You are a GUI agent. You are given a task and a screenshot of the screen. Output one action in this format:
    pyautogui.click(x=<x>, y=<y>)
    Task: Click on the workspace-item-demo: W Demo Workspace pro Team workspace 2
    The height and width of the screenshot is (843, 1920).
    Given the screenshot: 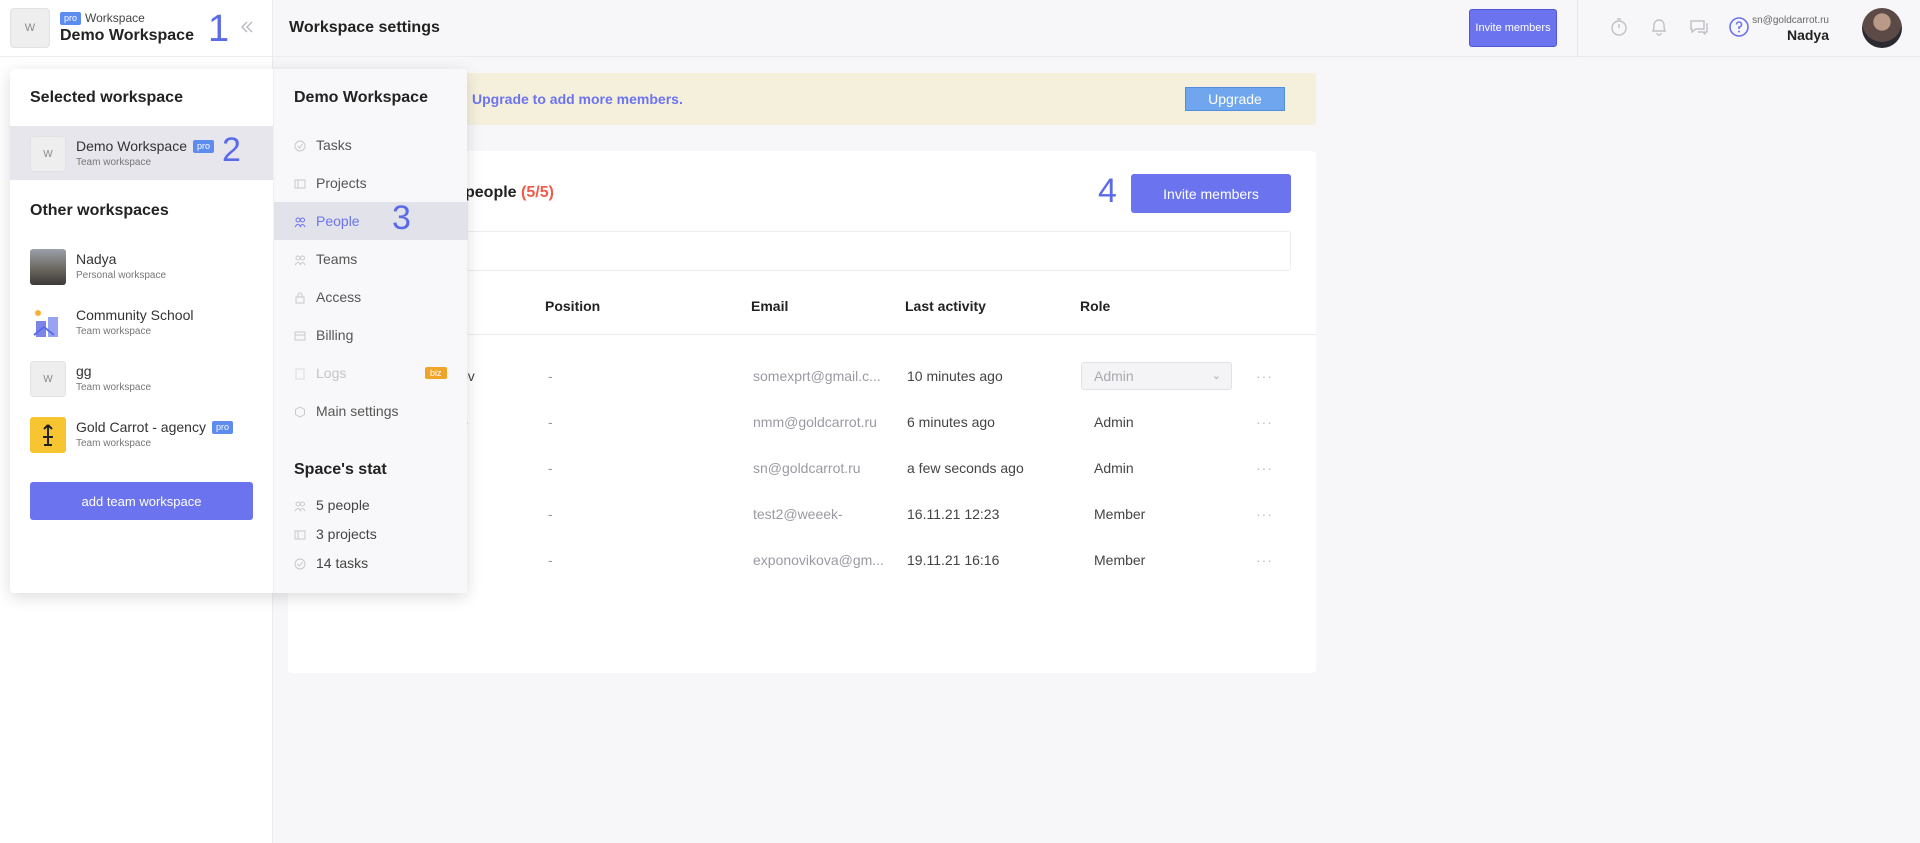 What is the action you would take?
    pyautogui.click(x=141, y=153)
    